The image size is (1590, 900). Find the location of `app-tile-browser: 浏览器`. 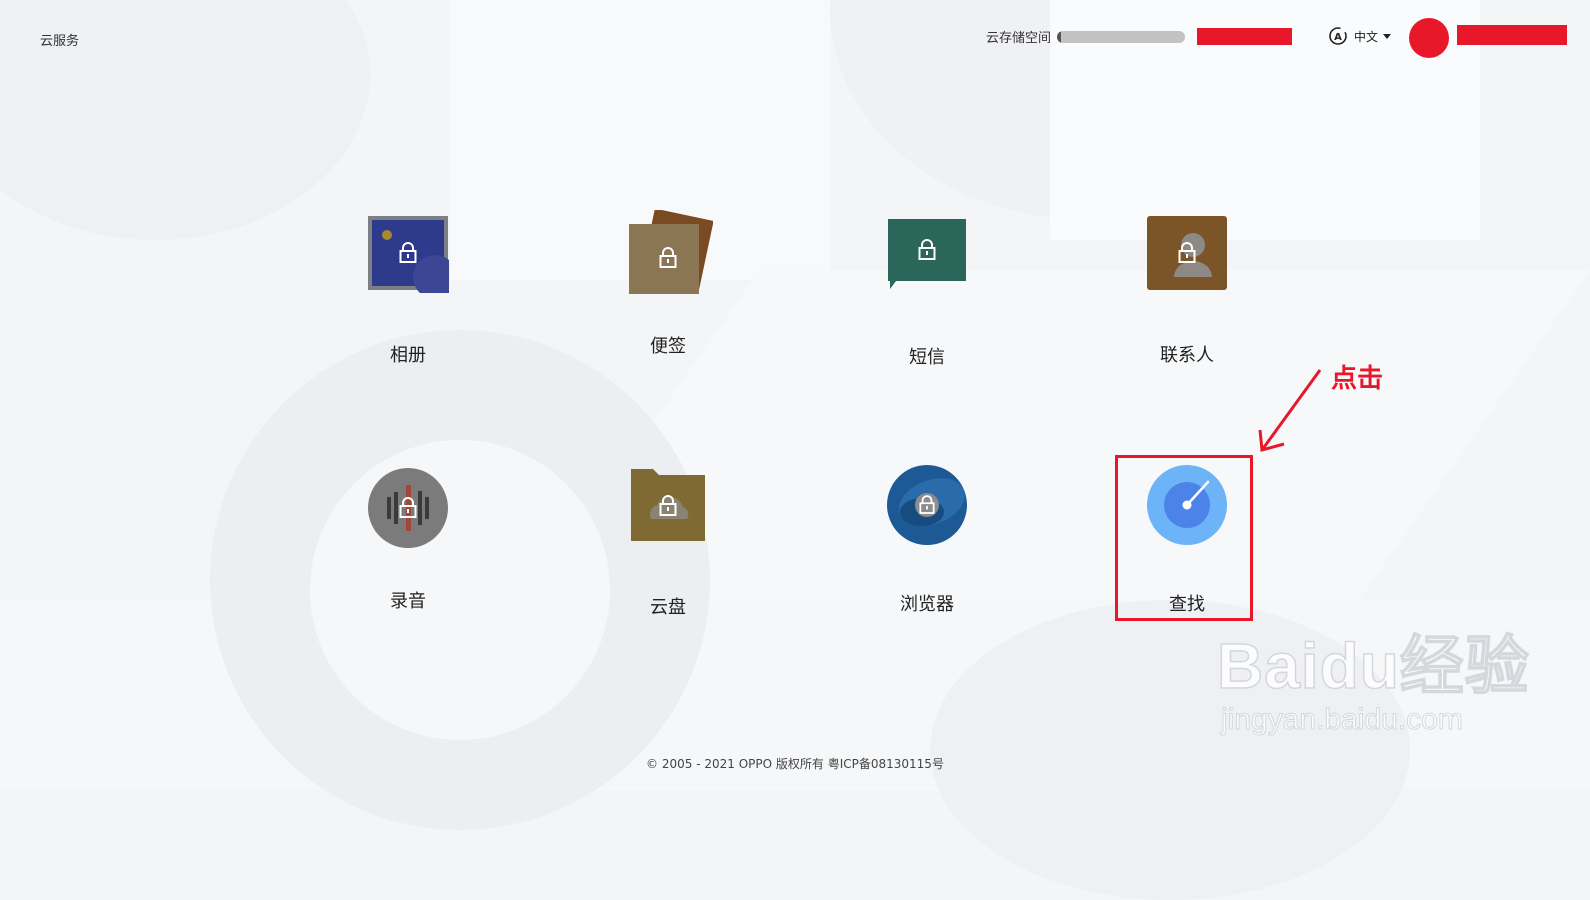

app-tile-browser: 浏览器 is located at coordinates (927, 540).